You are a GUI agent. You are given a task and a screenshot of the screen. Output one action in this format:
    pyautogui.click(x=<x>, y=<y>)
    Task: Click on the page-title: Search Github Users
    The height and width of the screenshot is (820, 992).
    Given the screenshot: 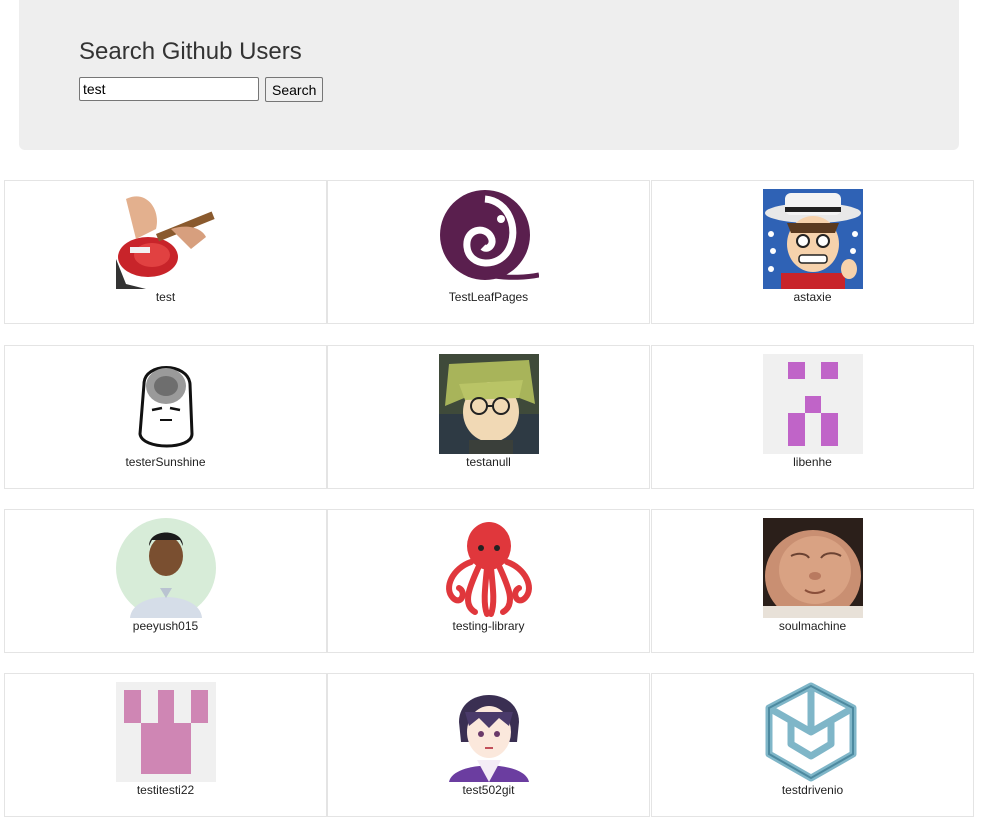 What is the action you would take?
    pyautogui.click(x=190, y=51)
    